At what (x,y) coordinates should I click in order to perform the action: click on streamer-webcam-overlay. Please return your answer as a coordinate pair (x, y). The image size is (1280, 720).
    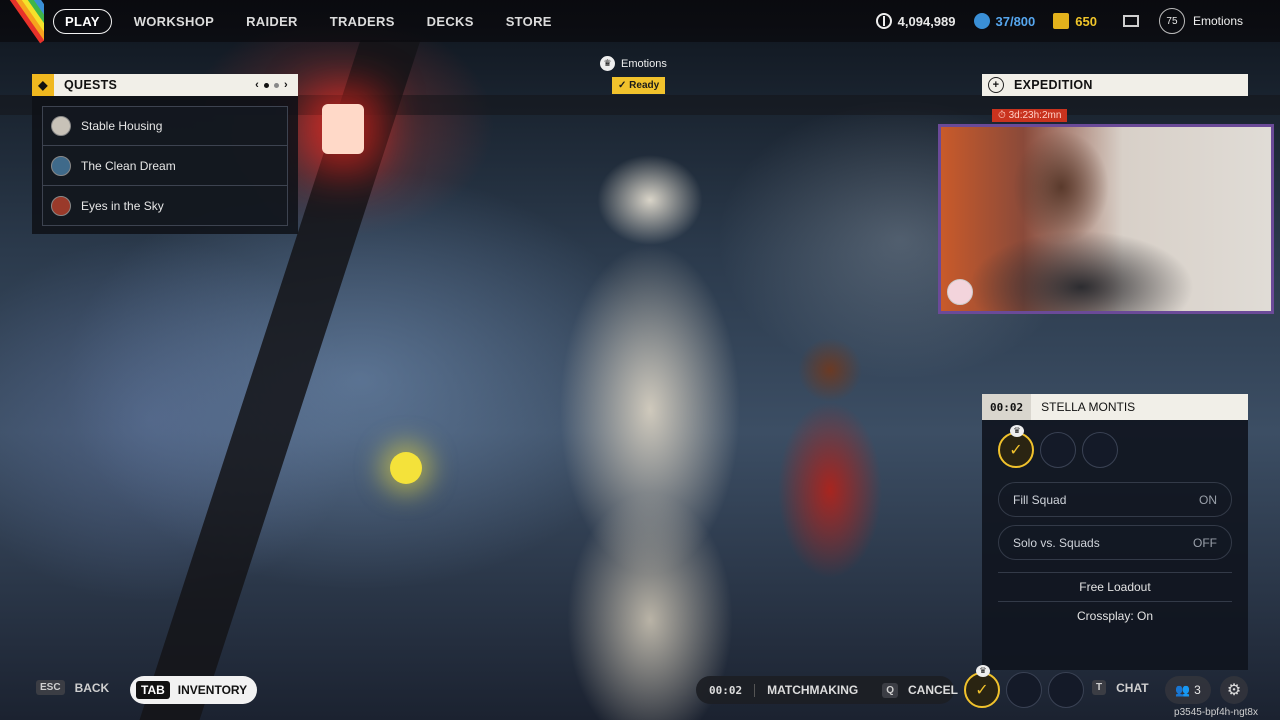
    Looking at the image, I should click on (1106, 219).